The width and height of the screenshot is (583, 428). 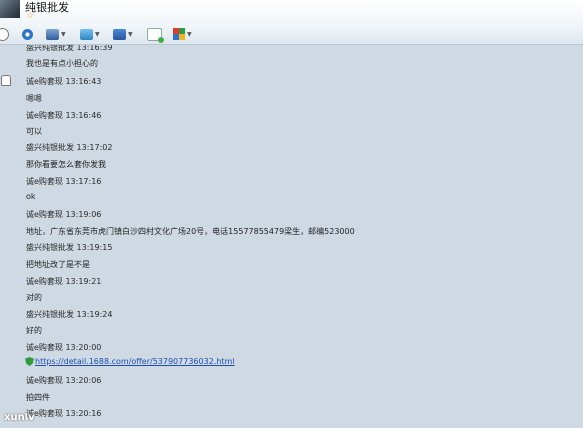 I want to click on message-text: 那你看要怎么套你发我, so click(x=66, y=164).